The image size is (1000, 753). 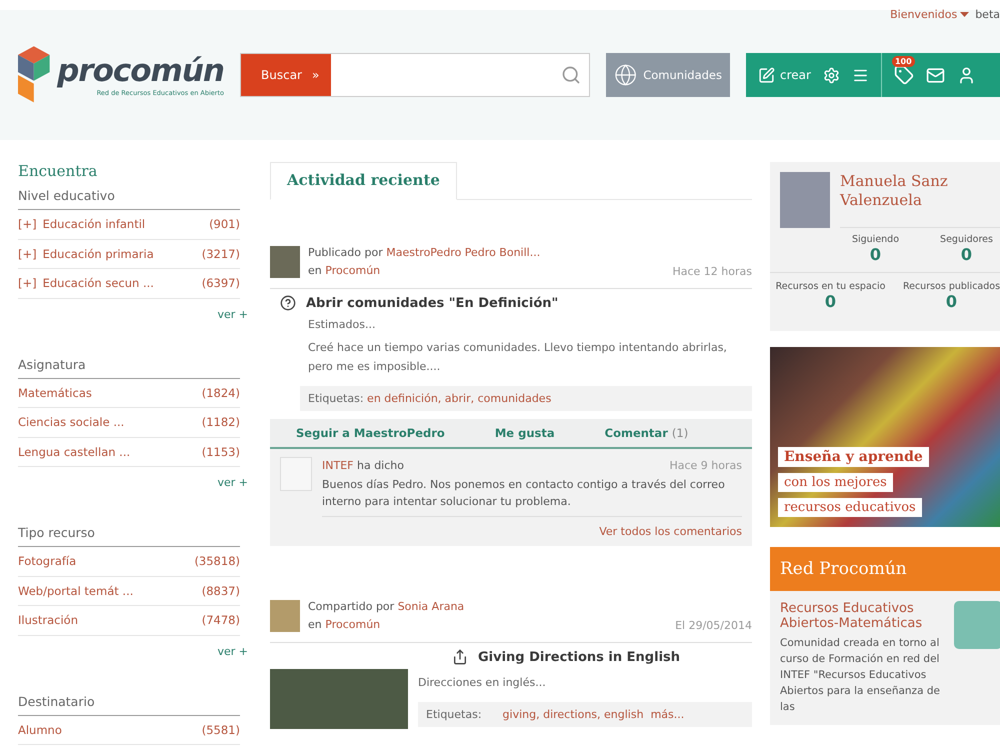 I want to click on search-button: Buscar », so click(x=286, y=75).